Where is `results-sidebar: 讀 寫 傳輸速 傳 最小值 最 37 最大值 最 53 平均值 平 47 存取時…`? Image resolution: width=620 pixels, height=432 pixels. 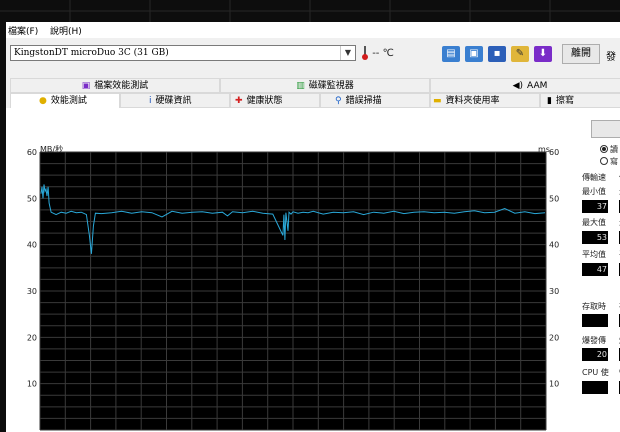 results-sidebar: 讀 寫 傳輸速 傳 最小值 最 37 最大值 最 53 平均值 平 47 存取時… is located at coordinates (596, 270).